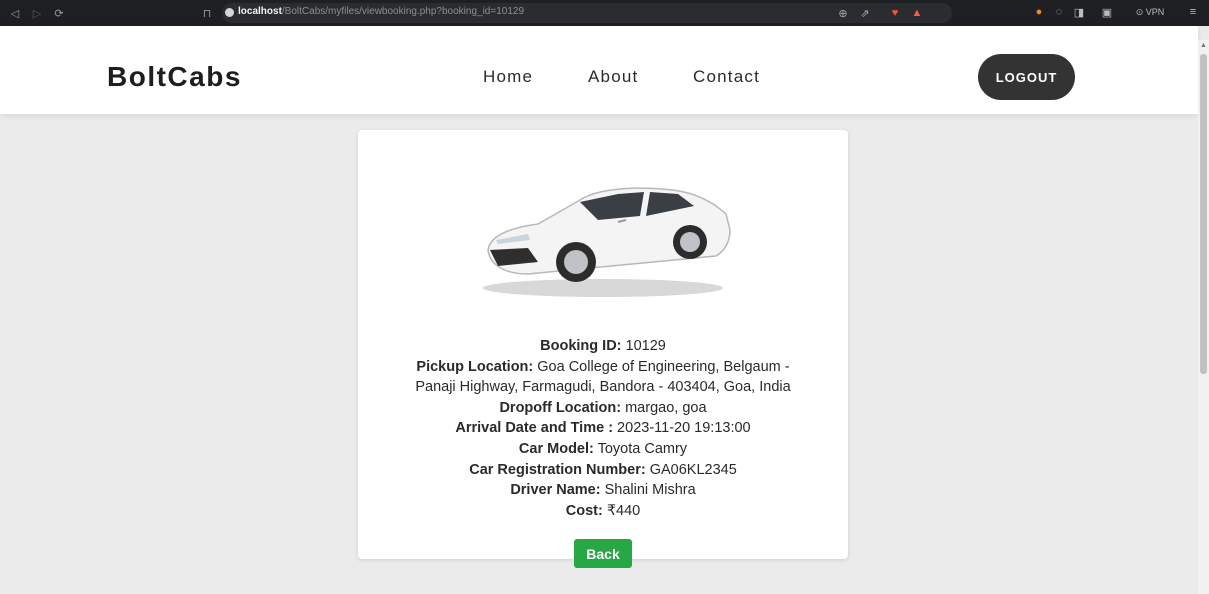  What do you see at coordinates (1079, 12) in the screenshot?
I see `sidebar-icon: ◨` at bounding box center [1079, 12].